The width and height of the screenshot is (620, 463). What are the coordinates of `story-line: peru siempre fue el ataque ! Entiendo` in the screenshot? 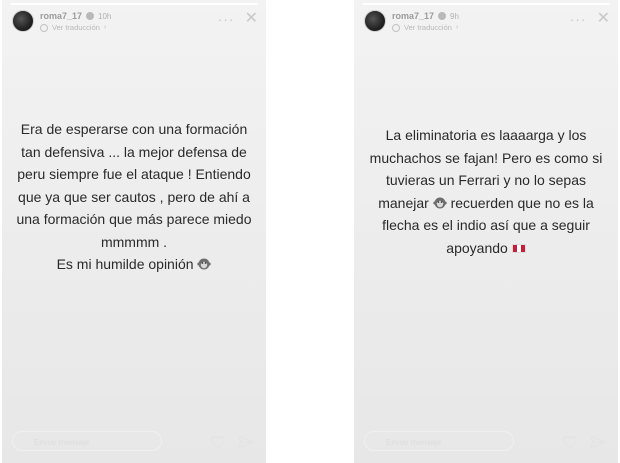 It's located at (134, 174).